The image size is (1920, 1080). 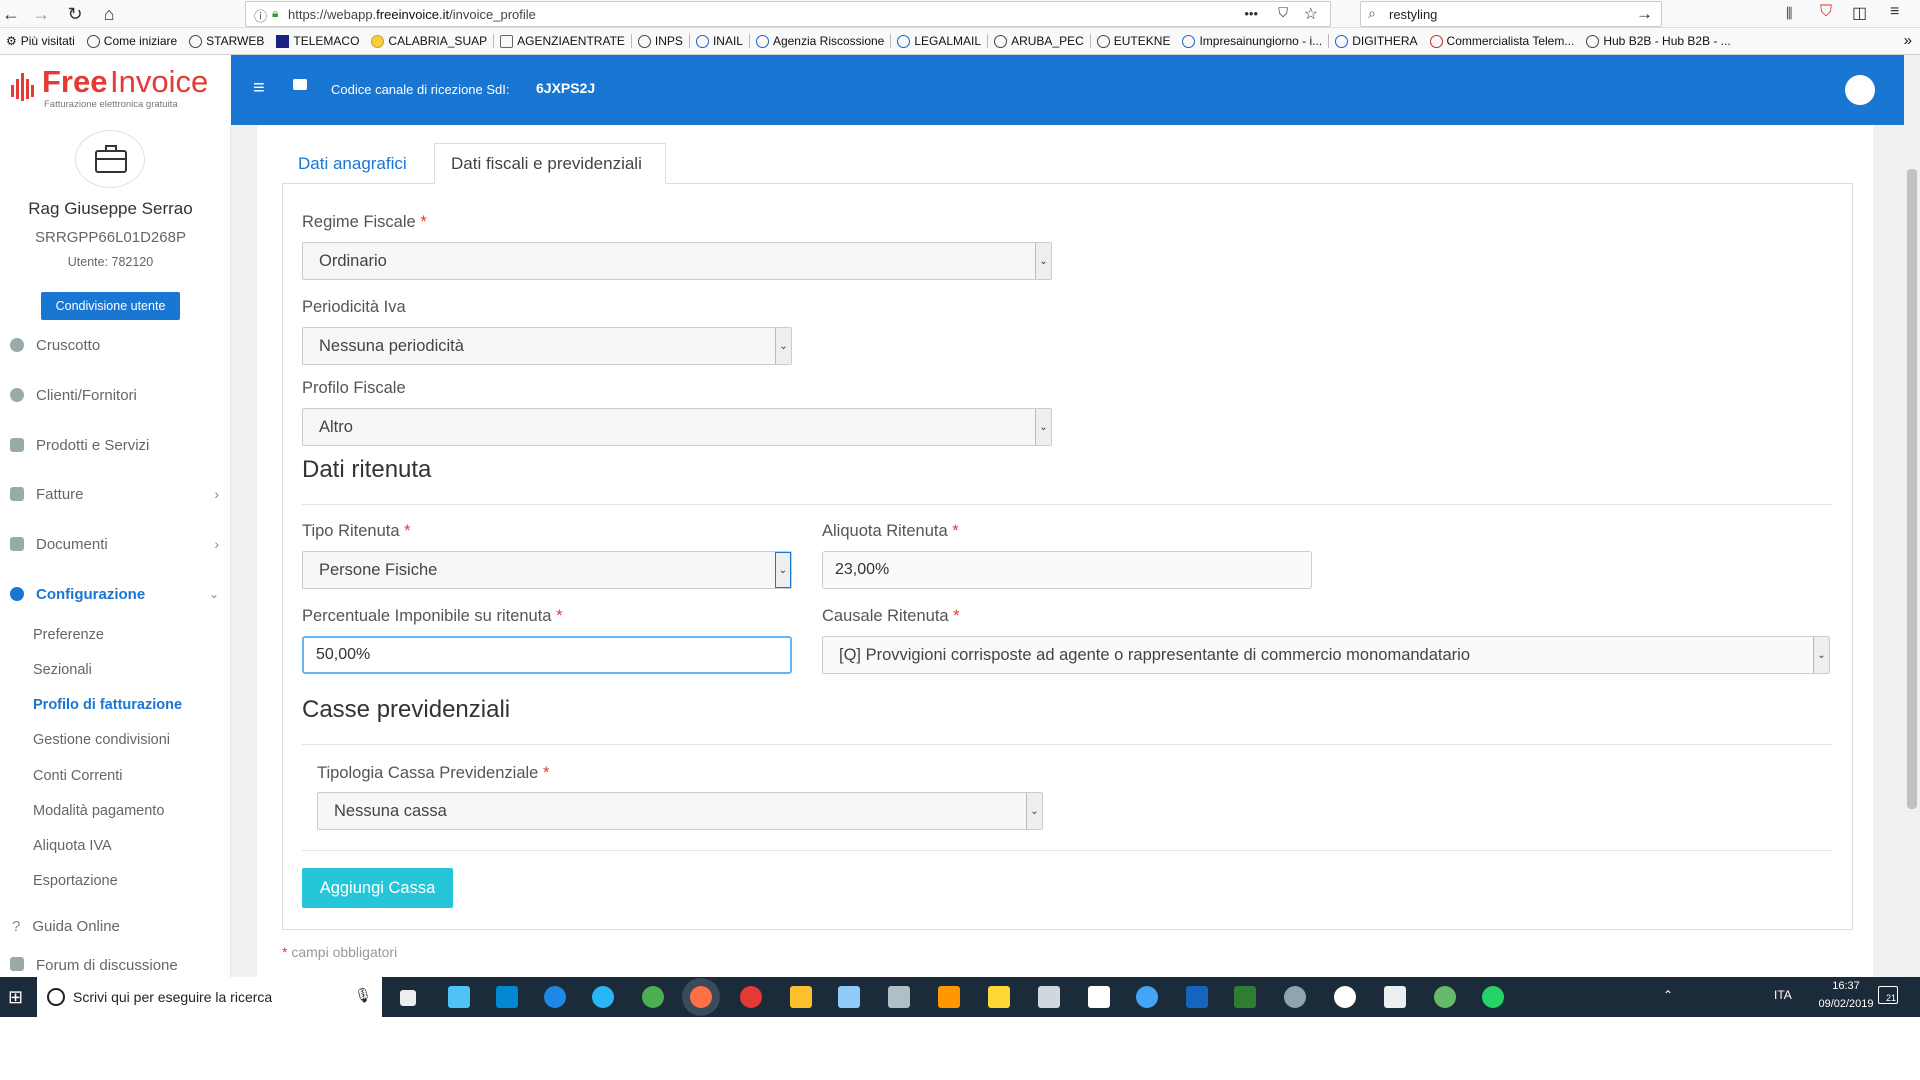 What do you see at coordinates (1668, 995) in the screenshot?
I see `tray-chevron-icon: ⌃` at bounding box center [1668, 995].